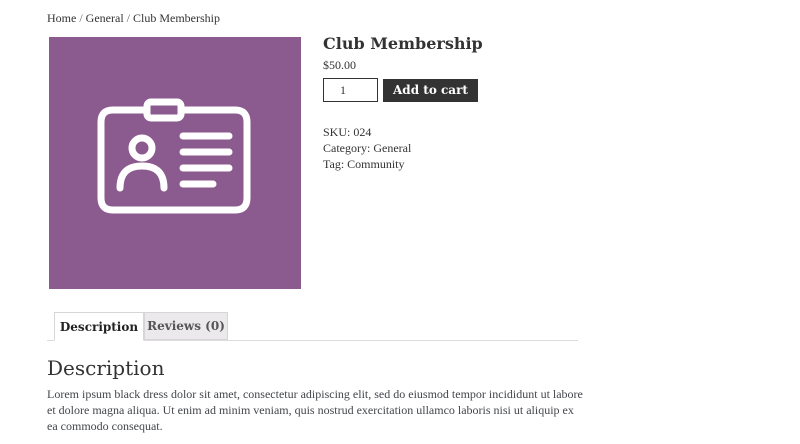 The image size is (800, 444). I want to click on tag-row: Tag: Community, so click(473, 164).